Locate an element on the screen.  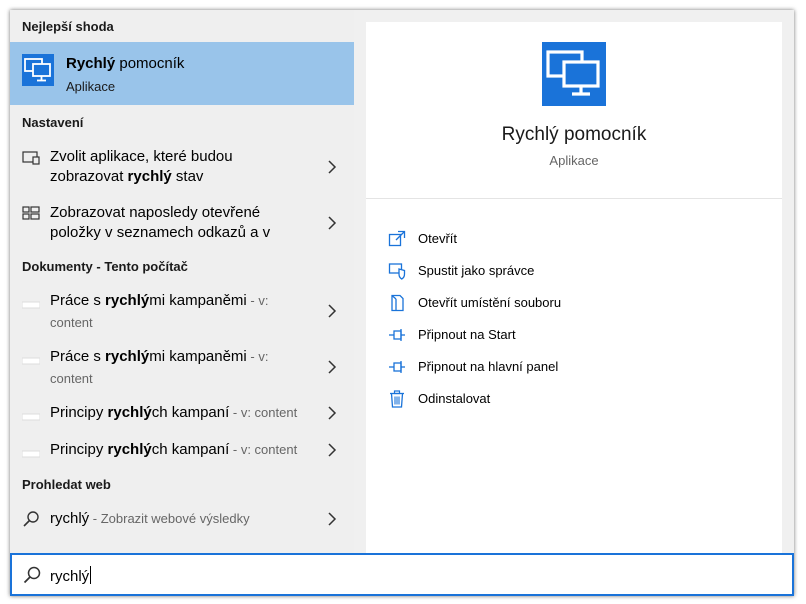
settings-item-line1: Zvolit aplikace, které budou is located at coordinates (141, 156).